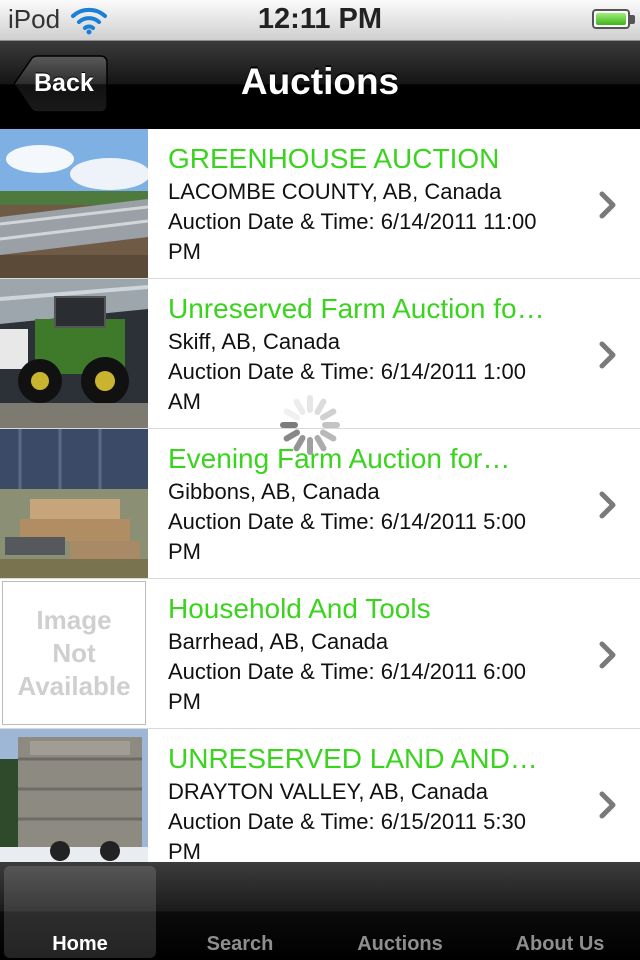  Describe the element at coordinates (274, 491) in the screenshot. I see `auction-location: Gibbons, AB, Canada` at that location.